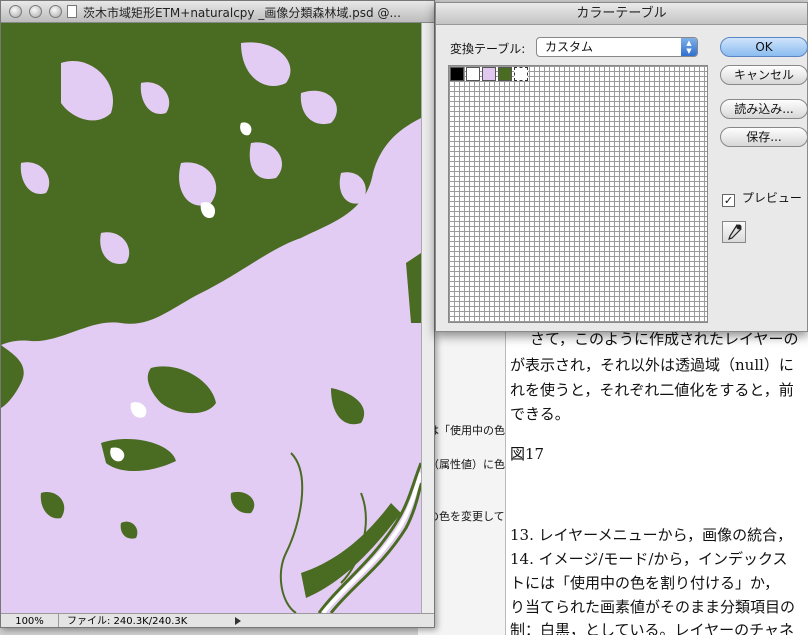 The image size is (808, 635). Describe the element at coordinates (291, 532) in the screenshot. I see `road-line` at that location.